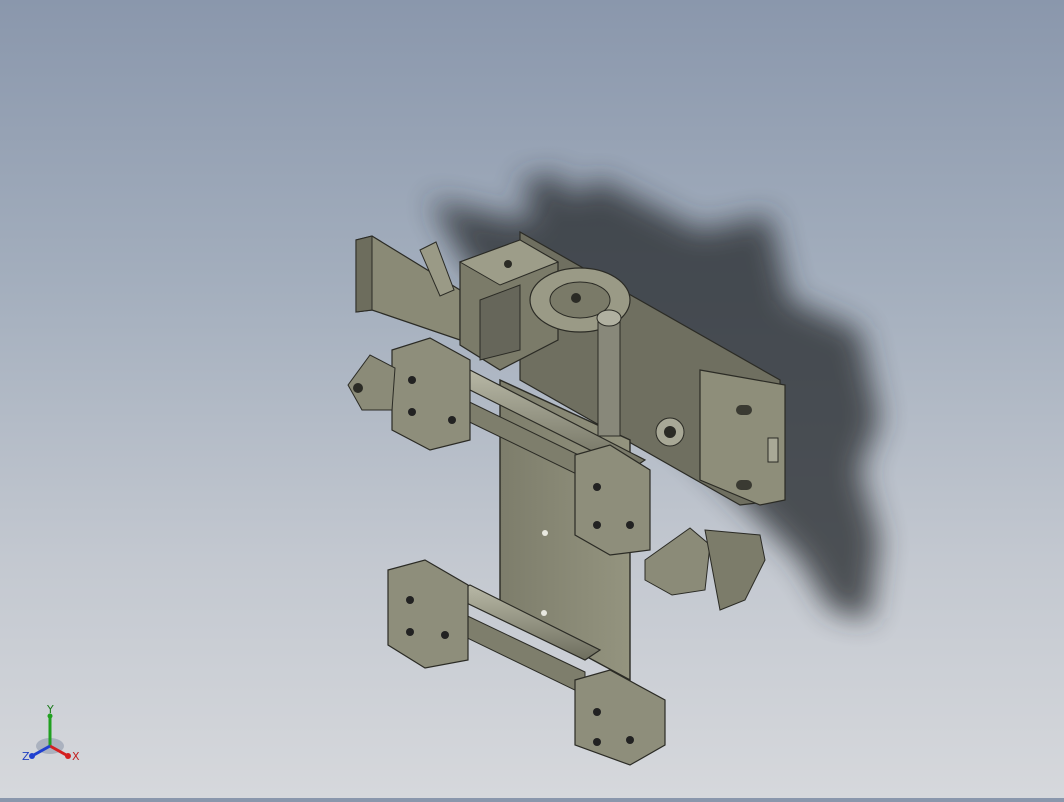 The image size is (1064, 802). I want to click on carriage-block-lower-right, so click(620, 717).